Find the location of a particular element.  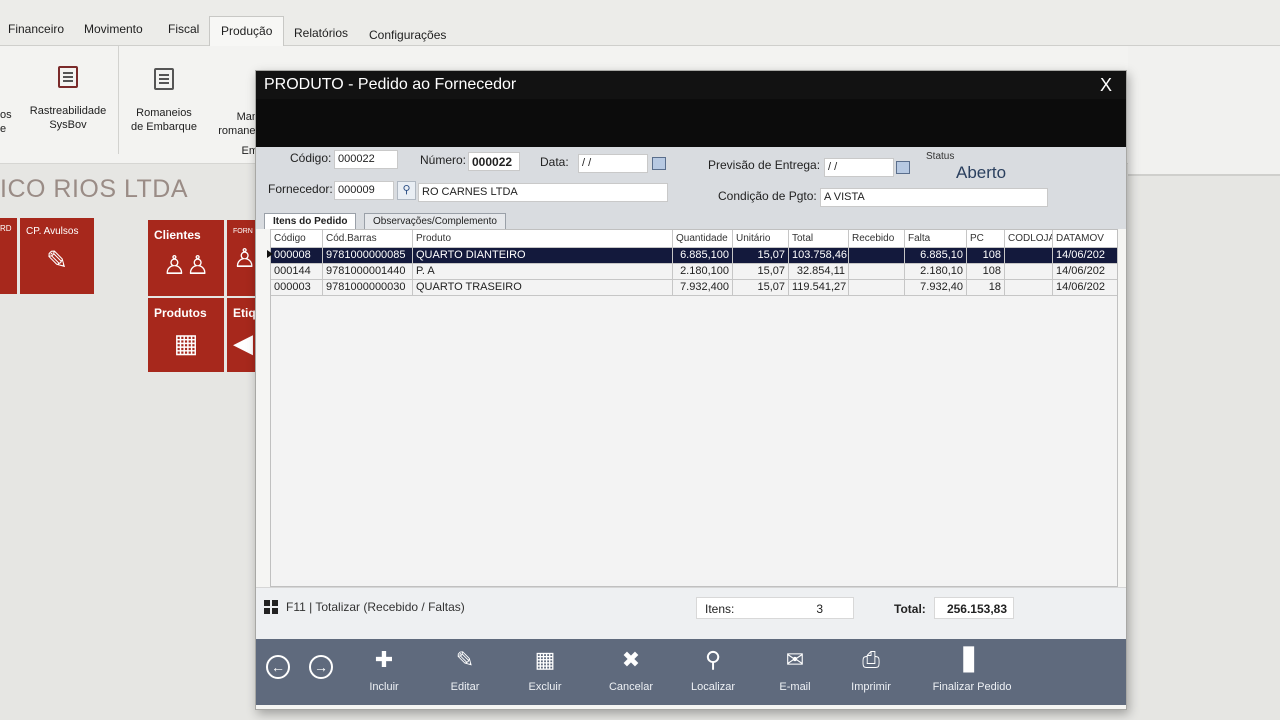

menu-movimento: Movimento is located at coordinates (113, 29).